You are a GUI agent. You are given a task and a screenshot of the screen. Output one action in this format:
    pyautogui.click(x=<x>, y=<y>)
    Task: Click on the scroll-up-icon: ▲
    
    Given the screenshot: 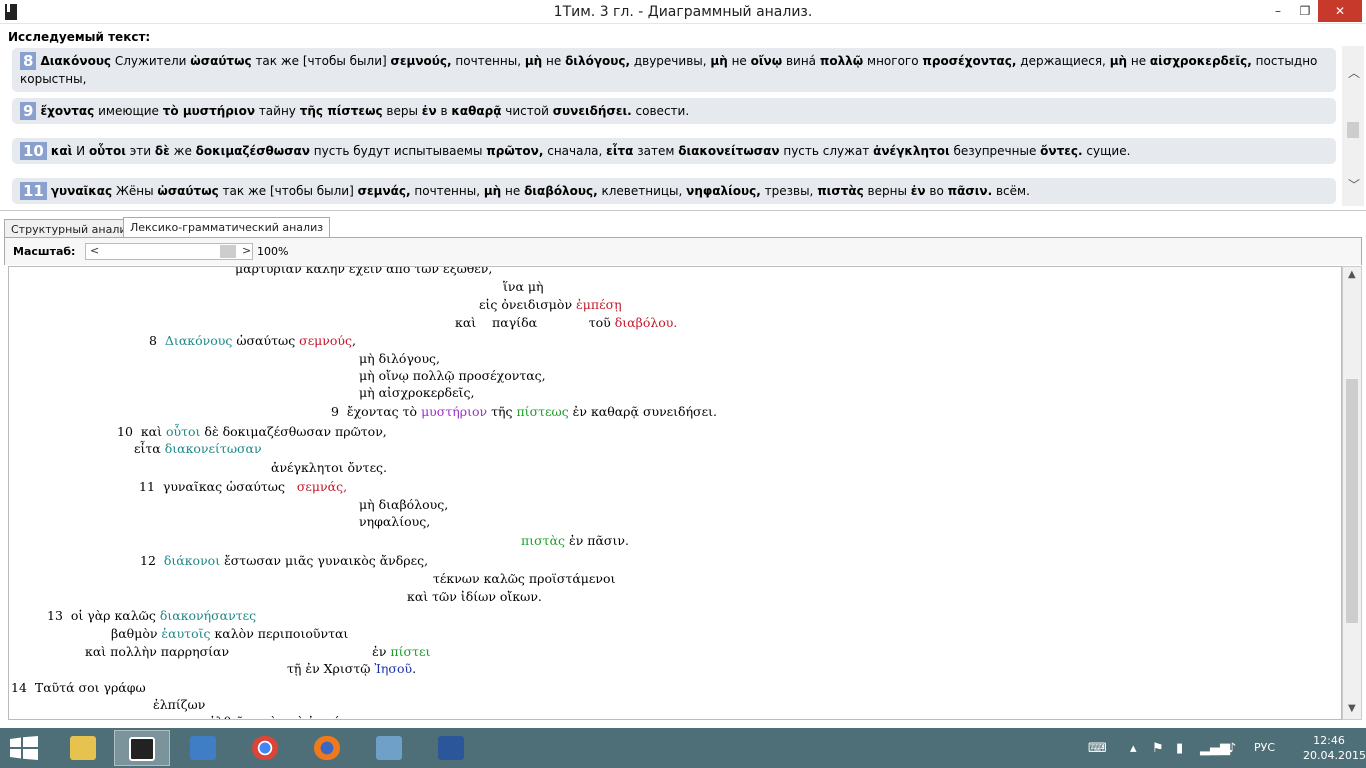 What is the action you would take?
    pyautogui.click(x=1352, y=274)
    